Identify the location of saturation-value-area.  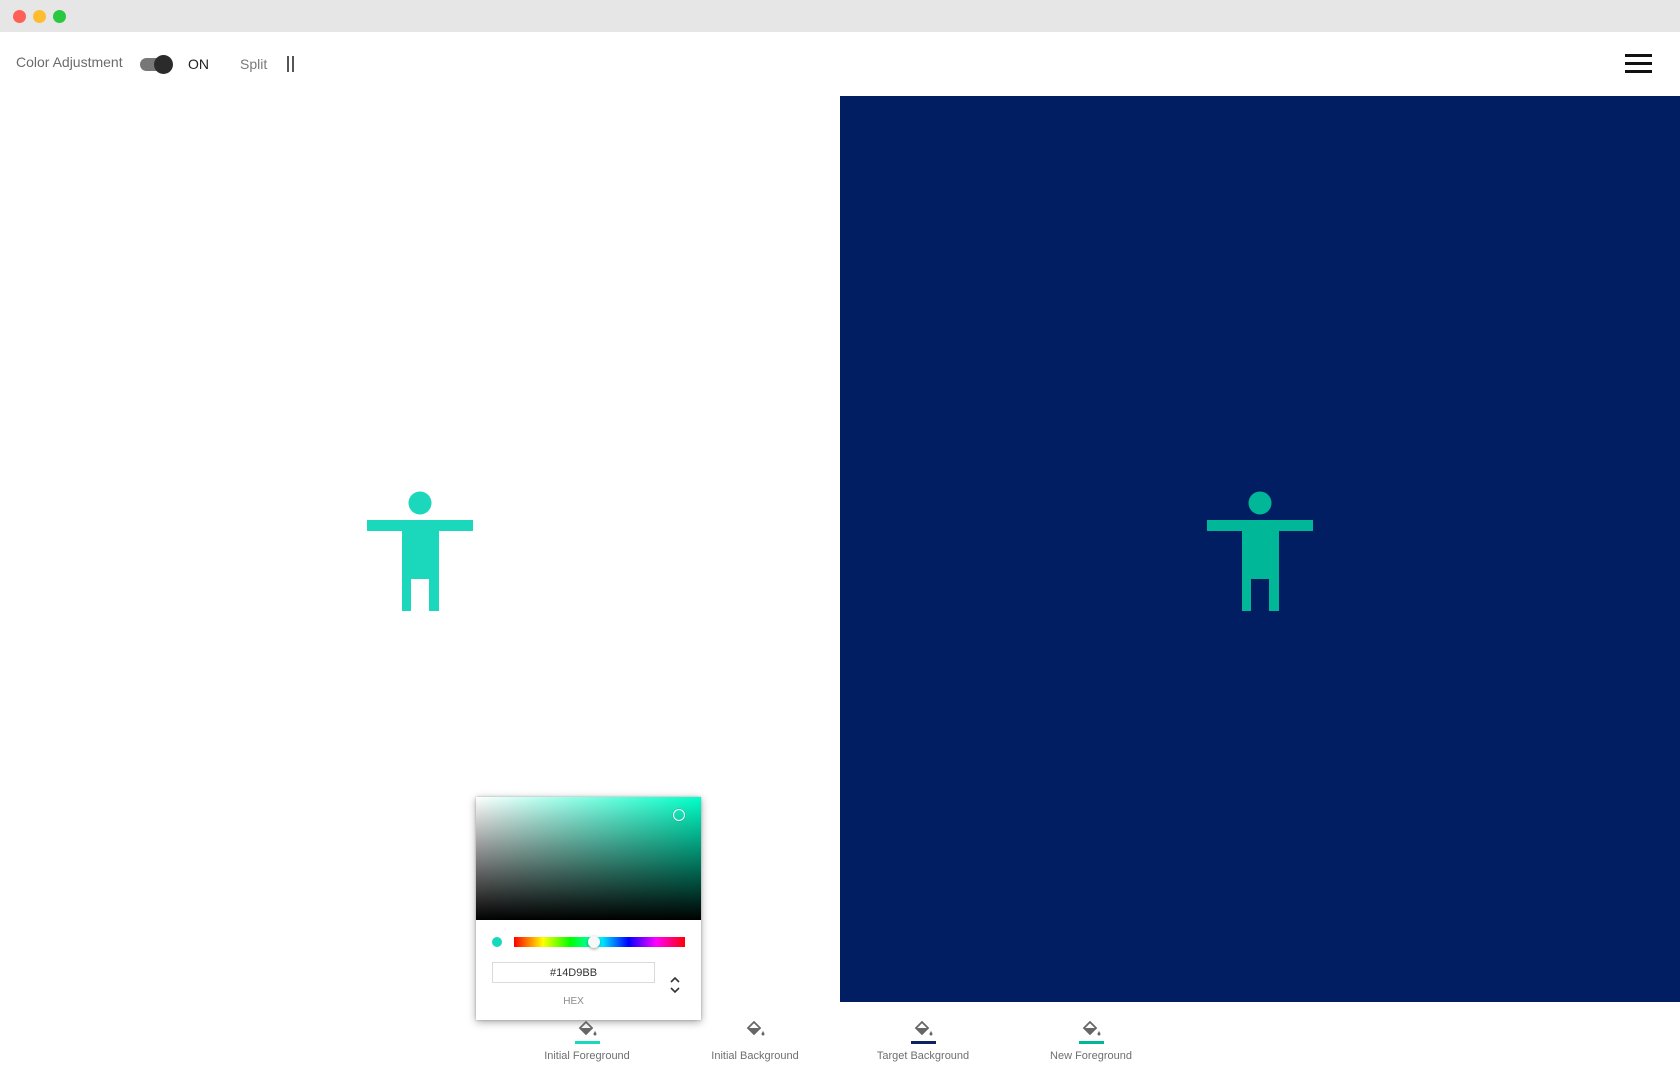
(588, 858).